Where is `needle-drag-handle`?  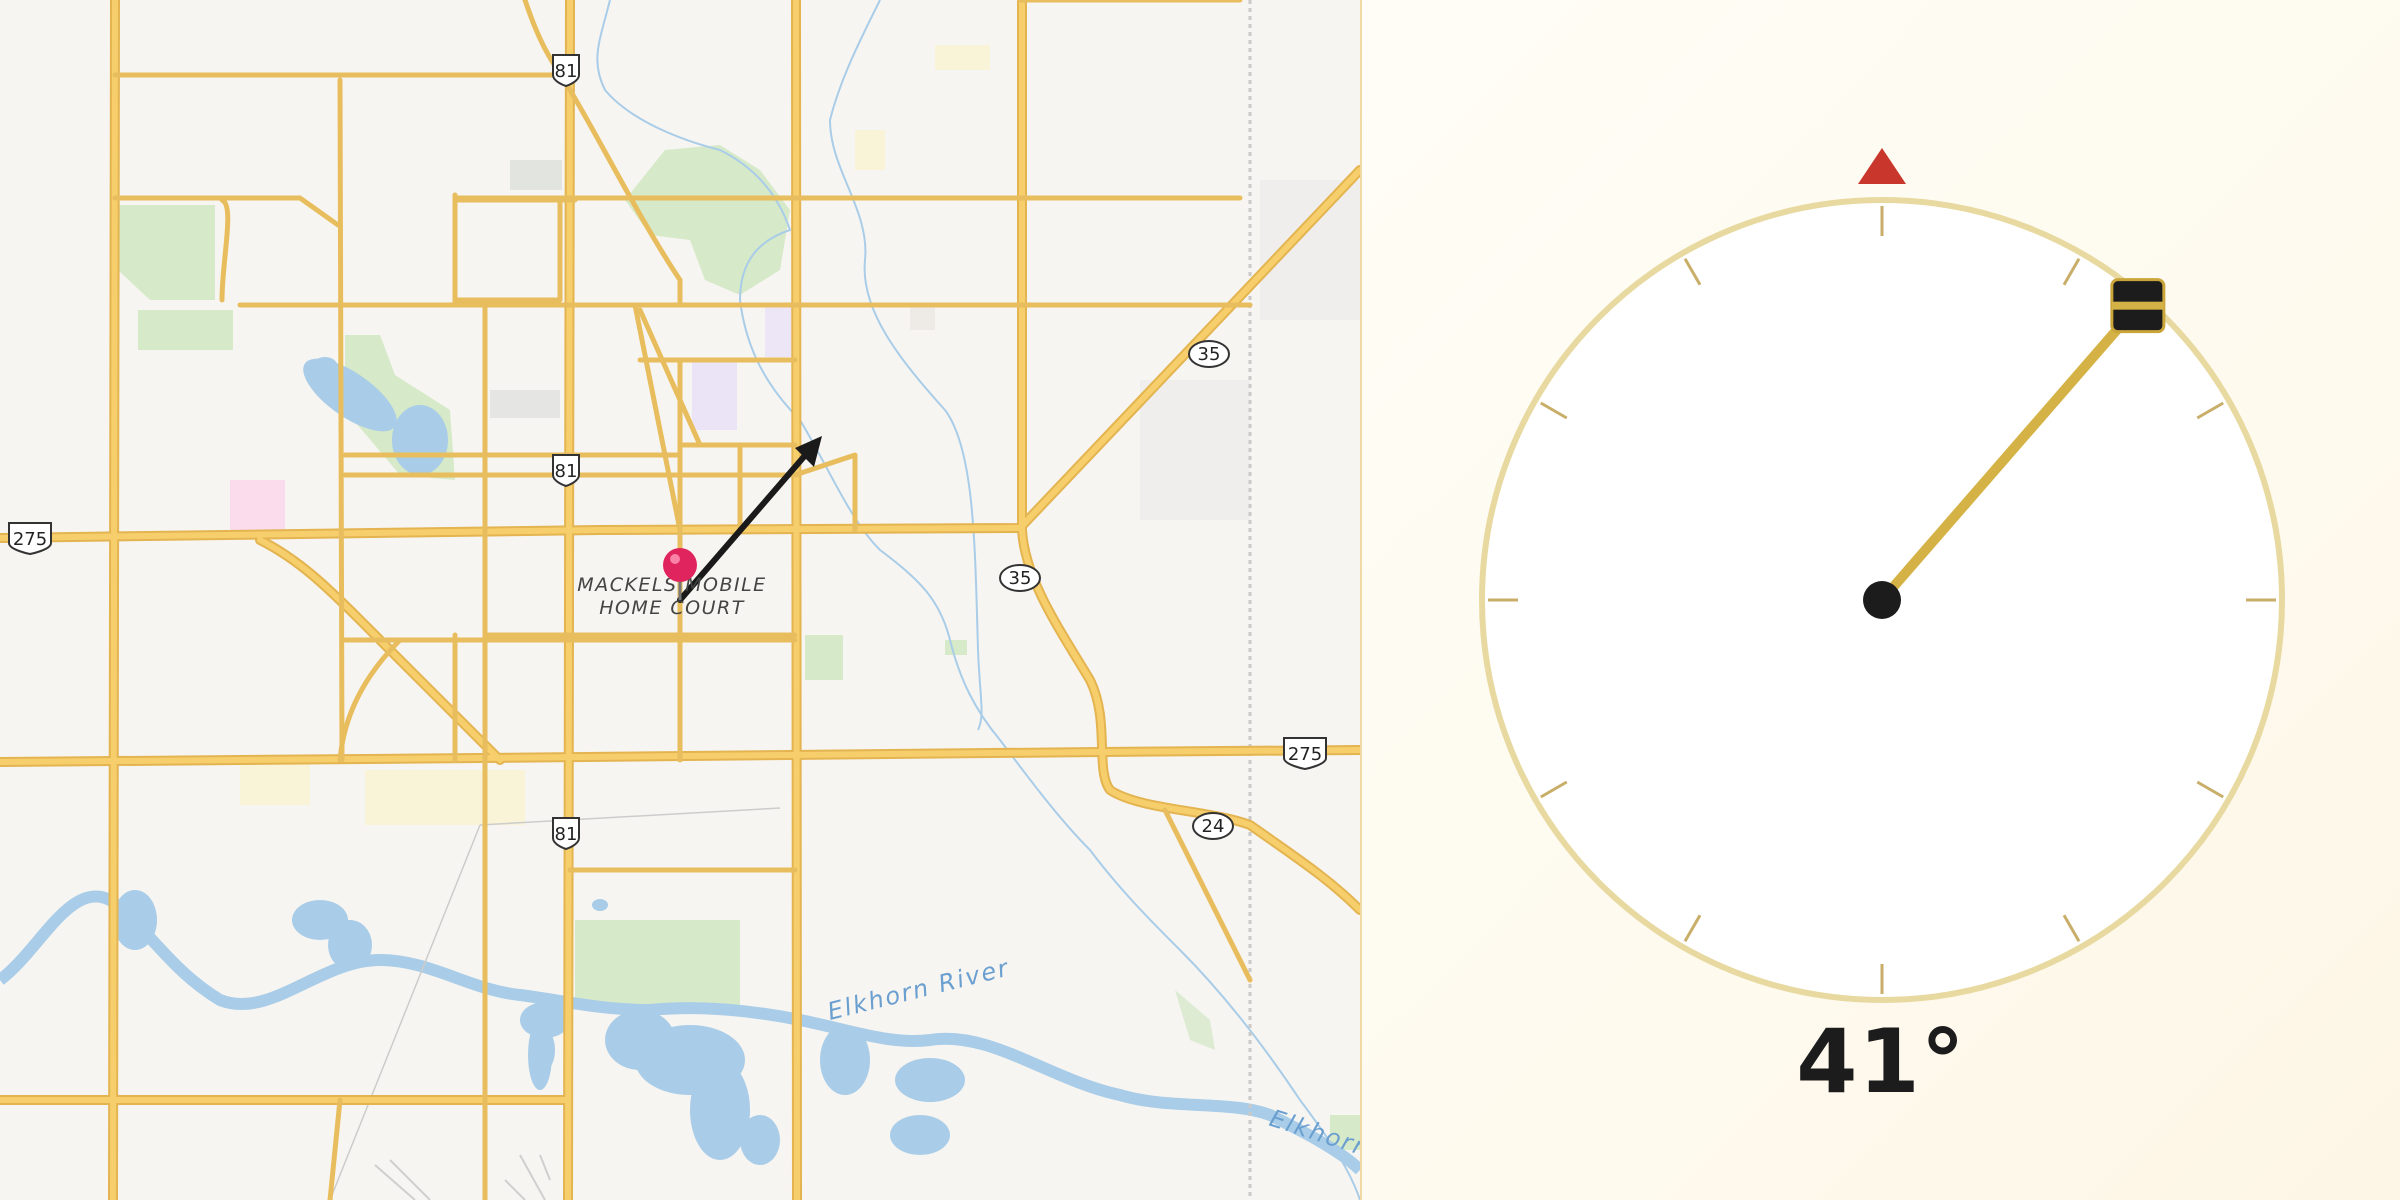
needle-drag-handle is located at coordinates (2138, 306).